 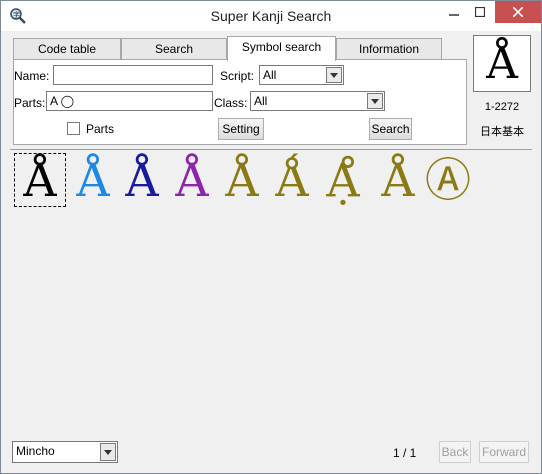 What do you see at coordinates (405, 453) in the screenshot?
I see `page-indicator: 1 / 1` at bounding box center [405, 453].